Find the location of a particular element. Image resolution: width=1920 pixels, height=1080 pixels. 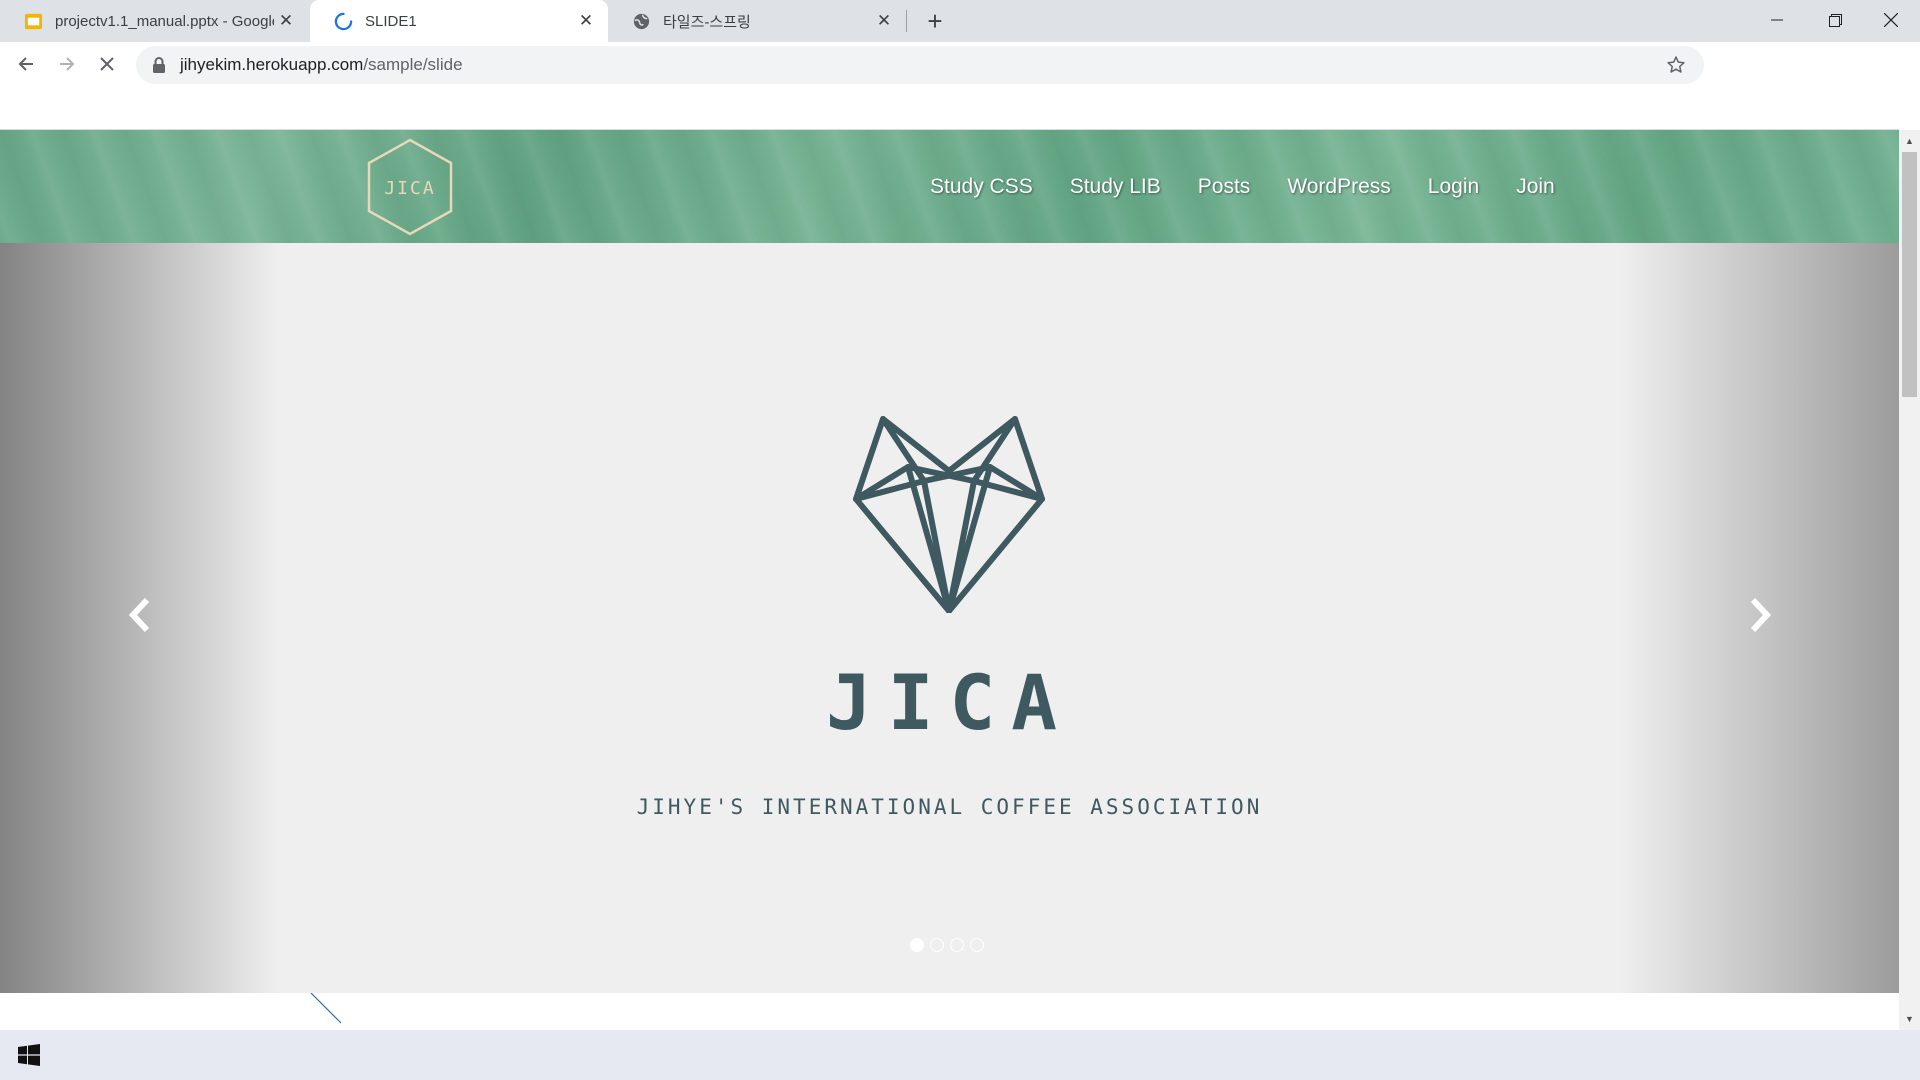

close-window-button is located at coordinates (1891, 20).